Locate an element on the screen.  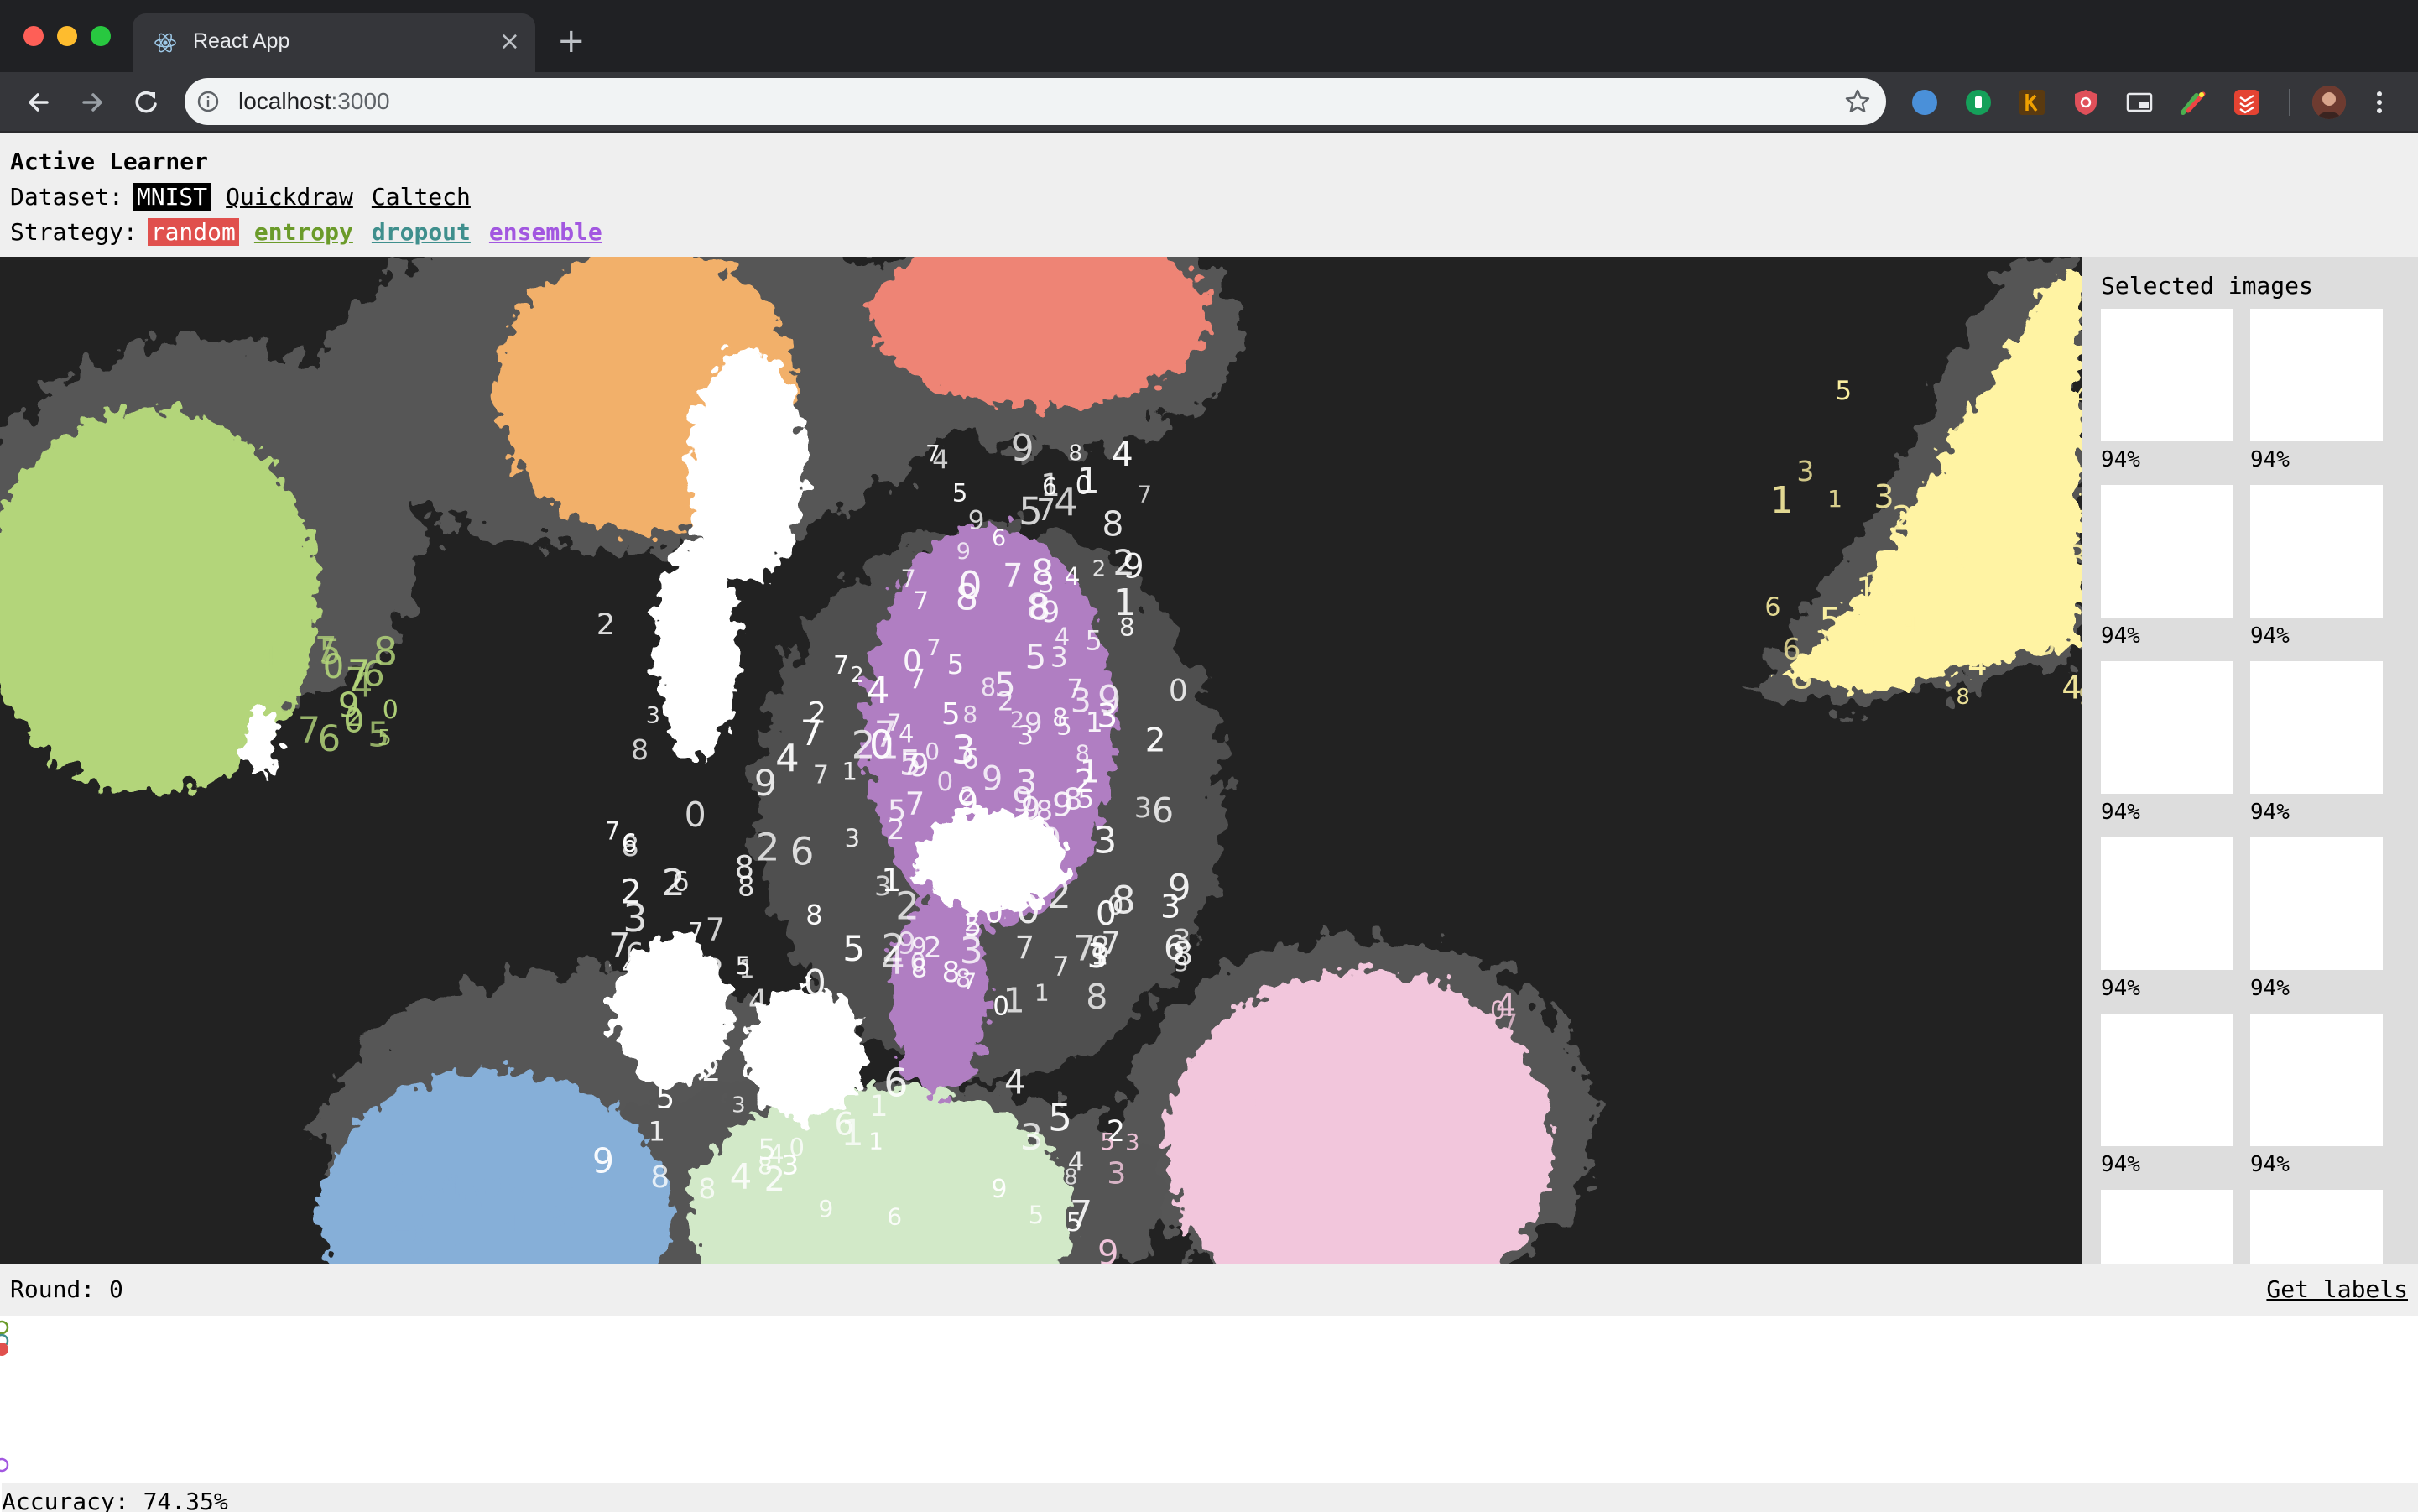
strategy-option-dropout: dropout is located at coordinates (421, 232).